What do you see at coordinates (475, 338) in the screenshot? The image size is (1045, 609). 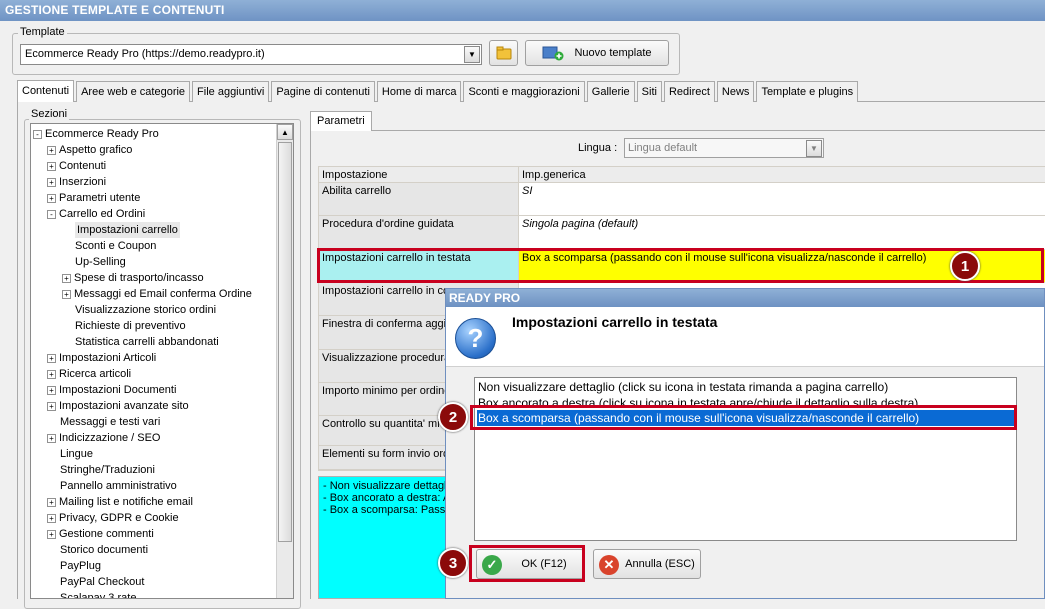 I see `question-icon: ?` at bounding box center [475, 338].